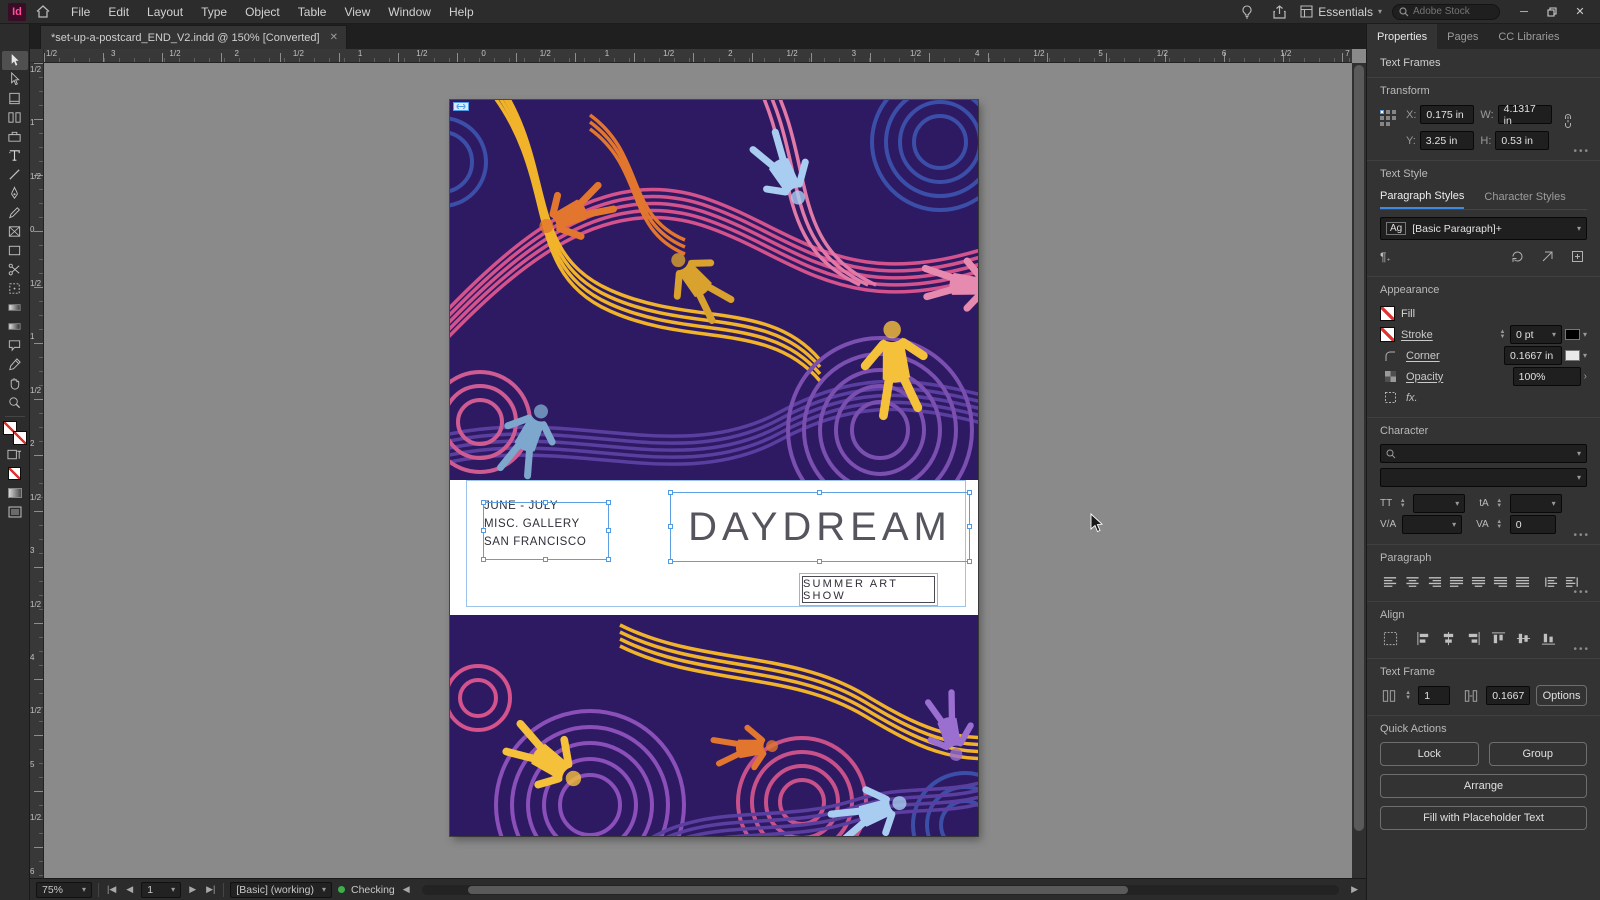 The height and width of the screenshot is (900, 1600). I want to click on reference-point-proxy, so click(1388, 118).